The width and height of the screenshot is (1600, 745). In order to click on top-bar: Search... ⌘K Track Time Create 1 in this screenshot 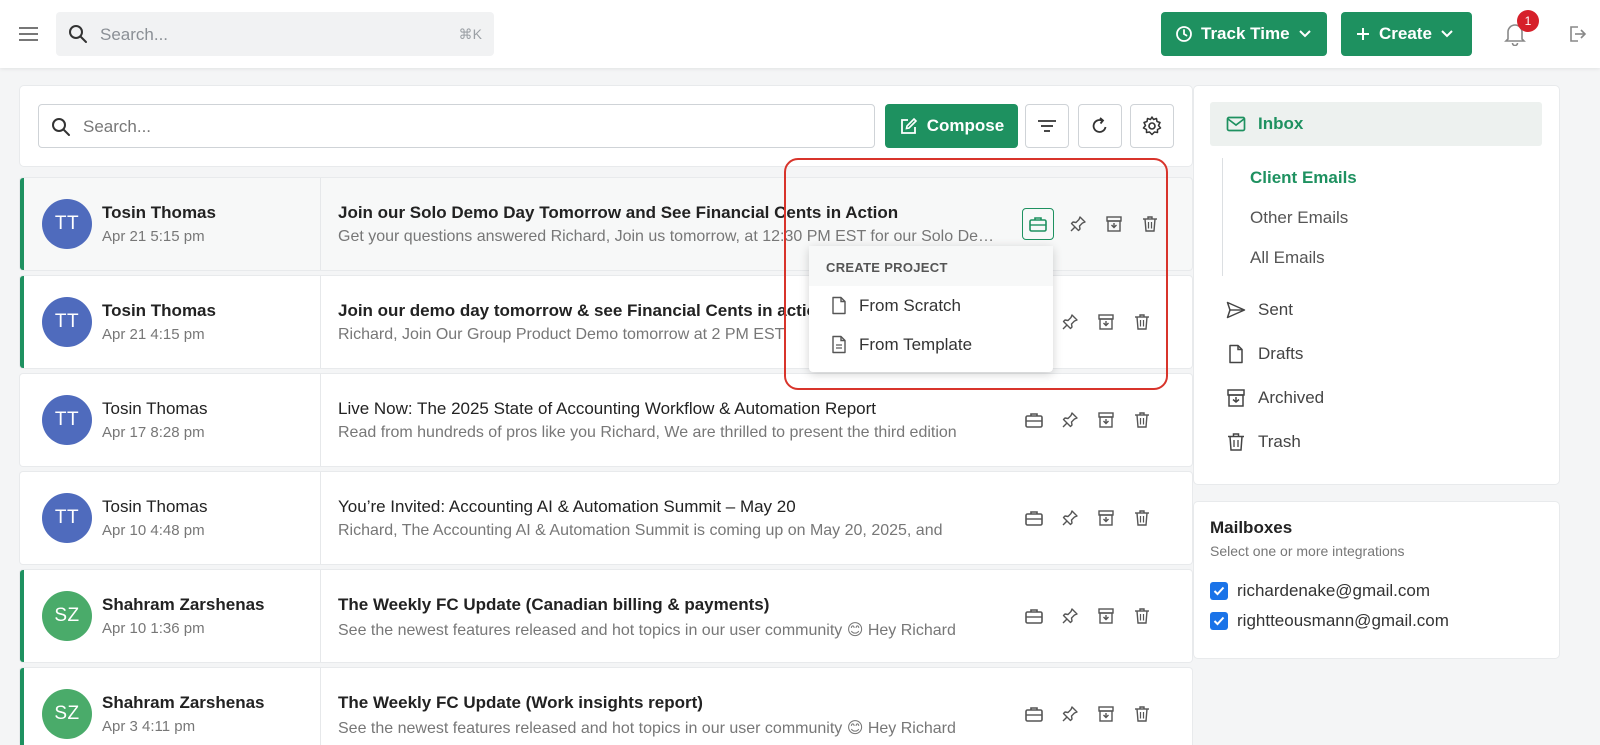, I will do `click(800, 34)`.